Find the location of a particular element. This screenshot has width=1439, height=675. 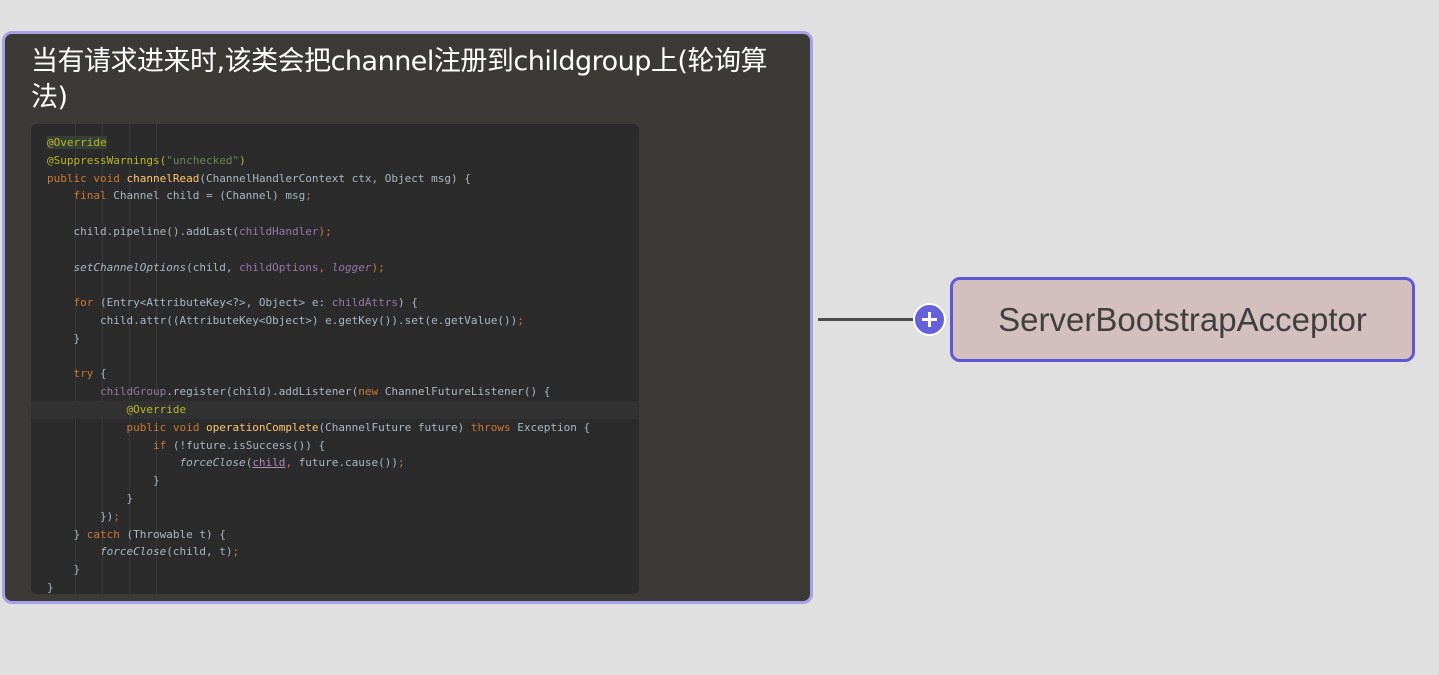

code-line: try { is located at coordinates (335, 374).